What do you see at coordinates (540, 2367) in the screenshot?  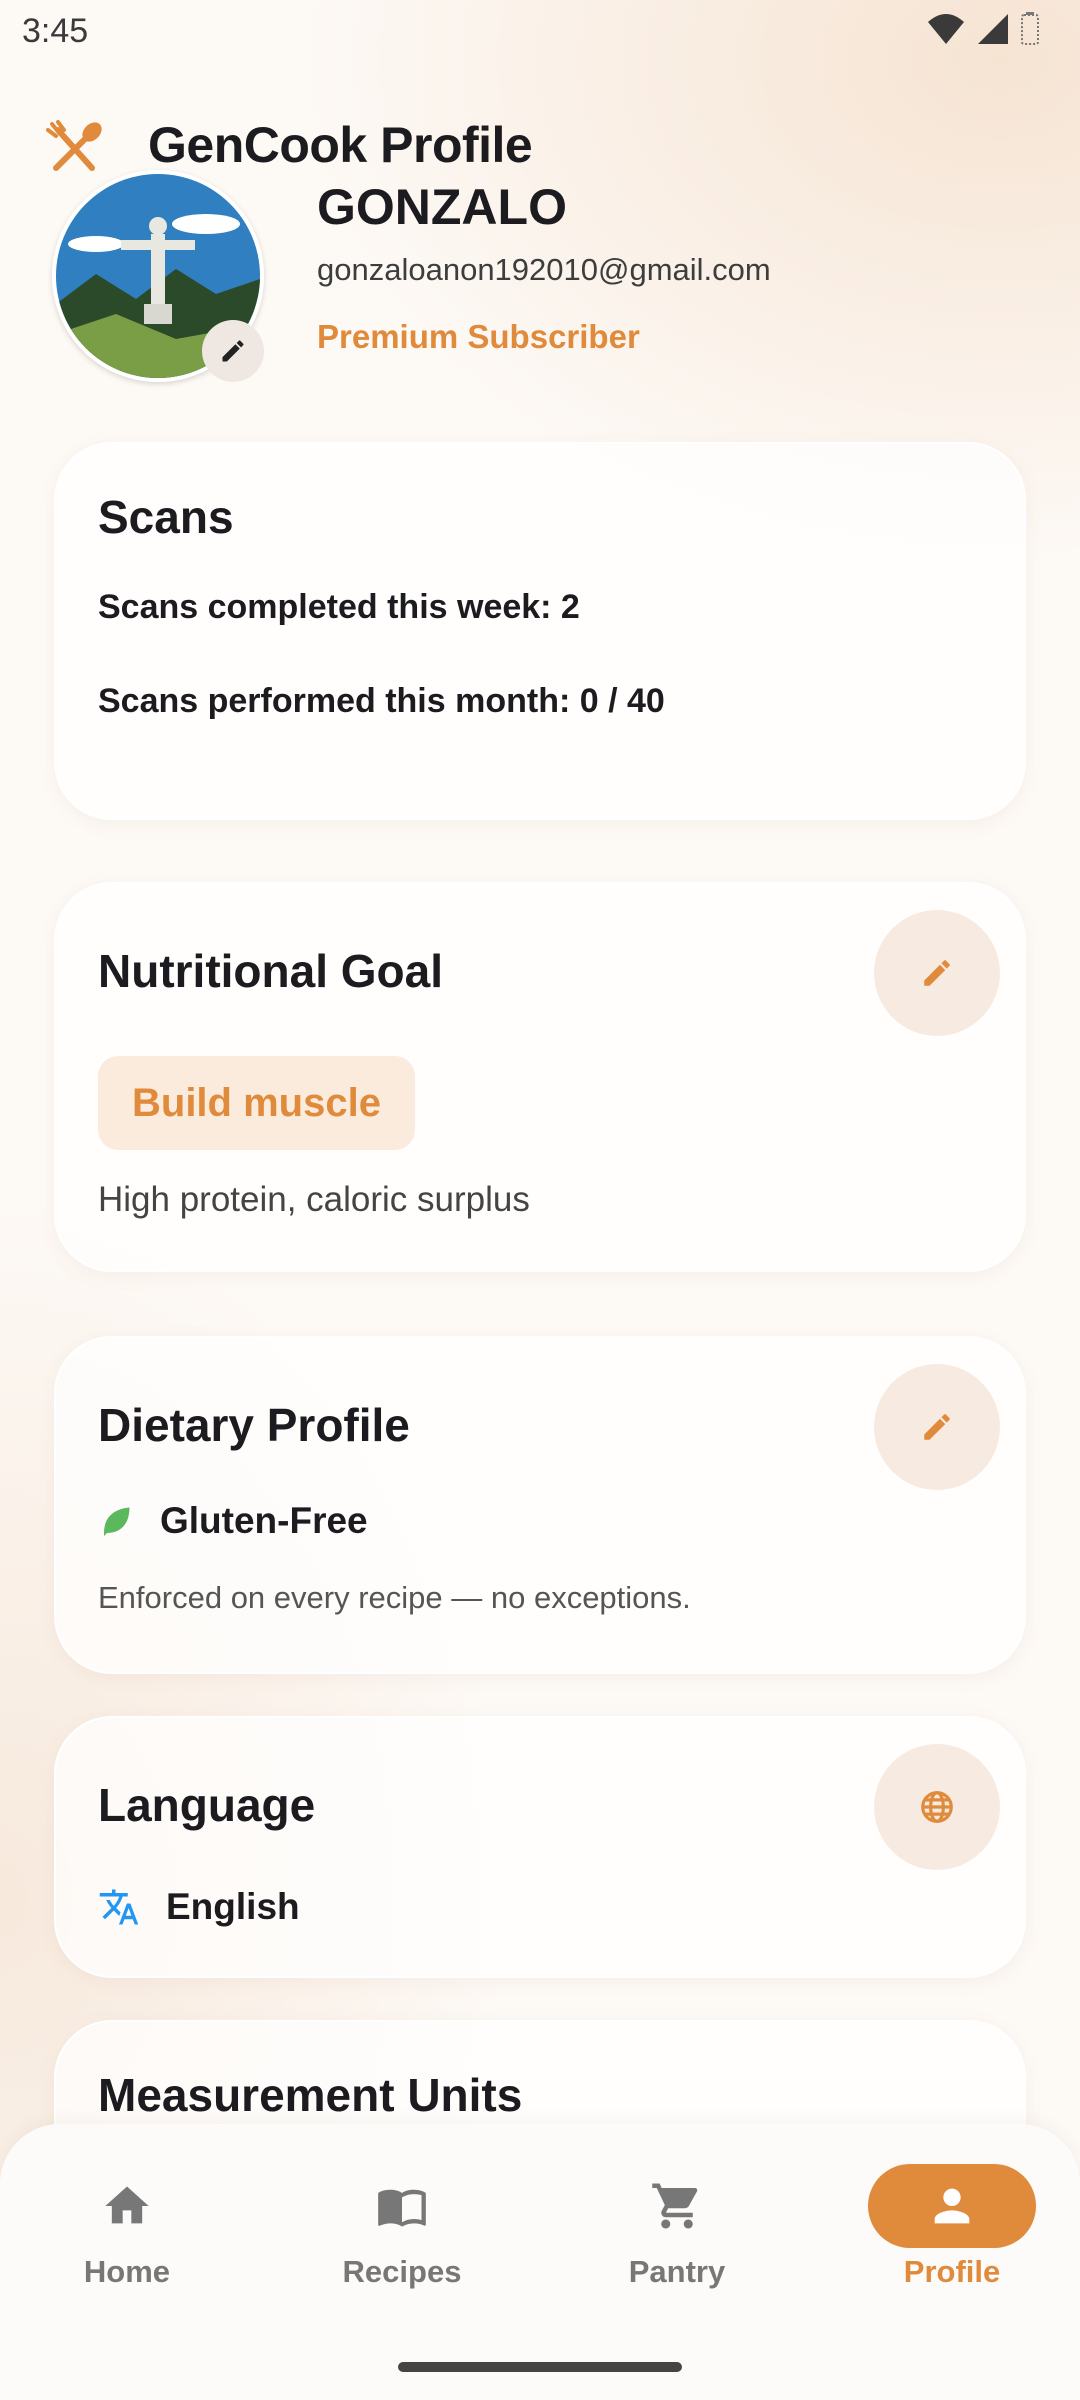 I see `home-indicator` at bounding box center [540, 2367].